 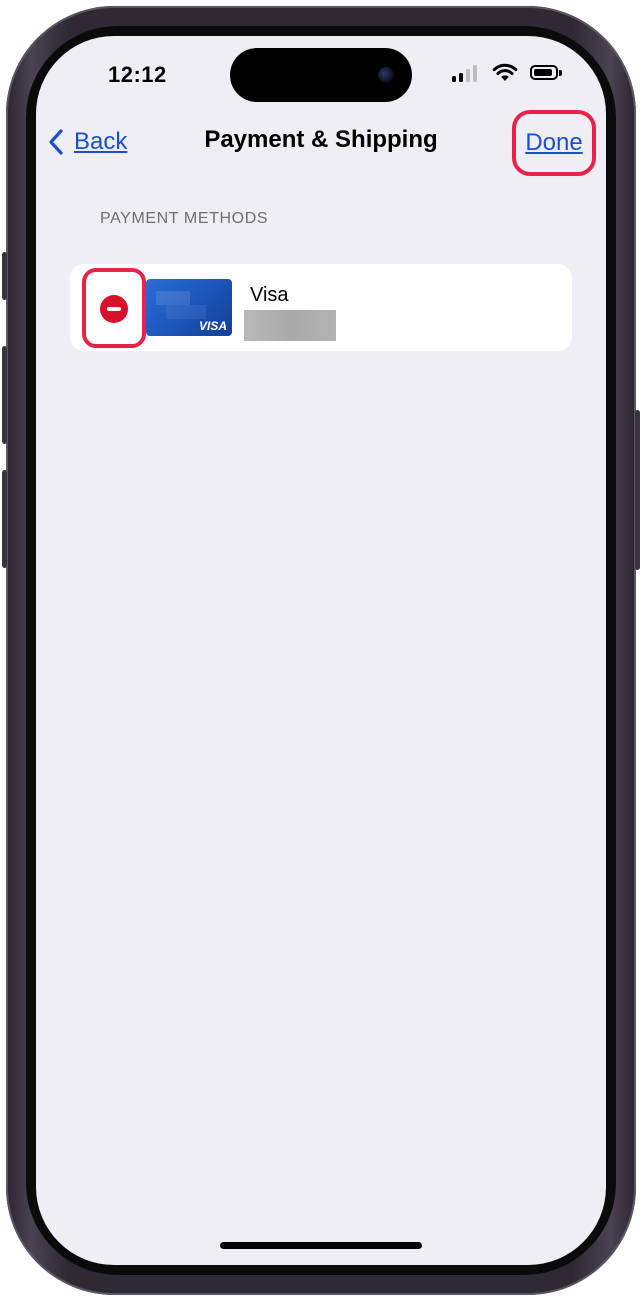 I want to click on power-button, so click(x=637, y=490).